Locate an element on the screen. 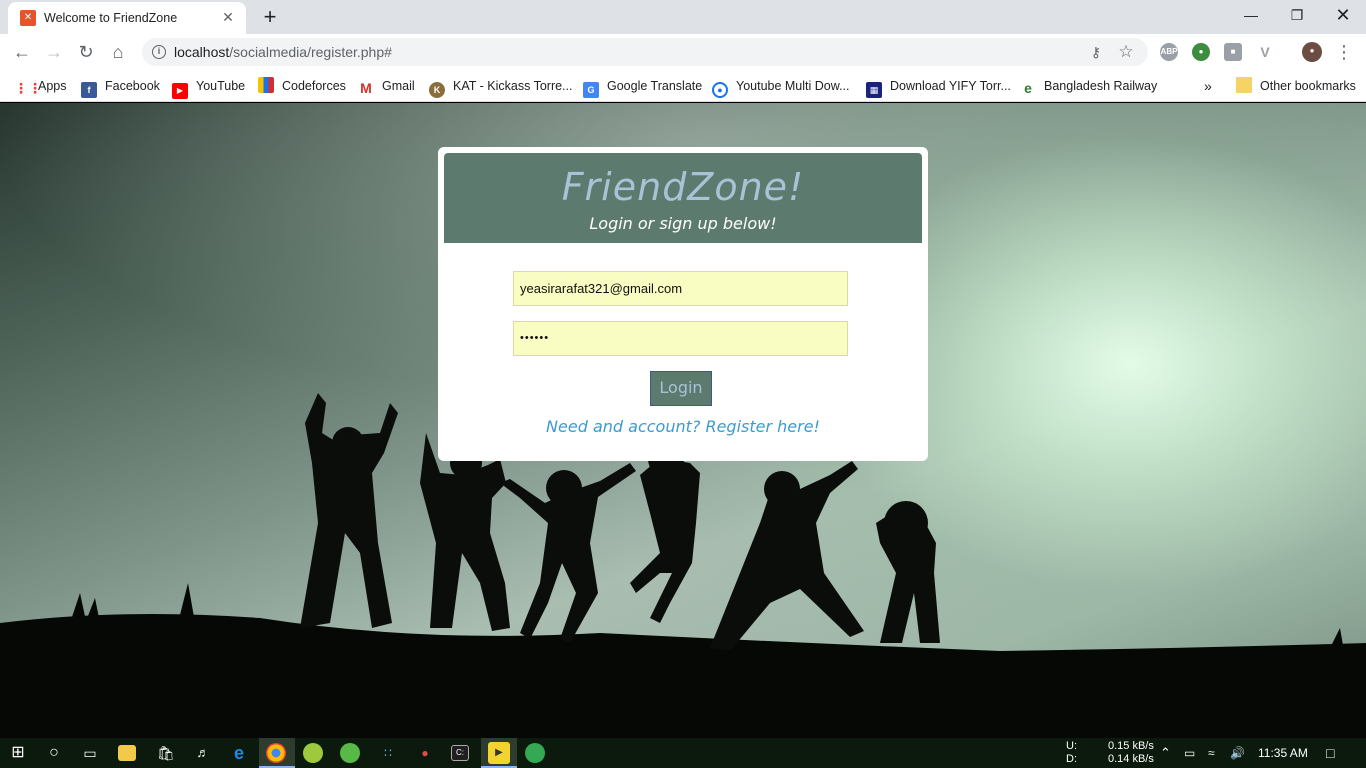  utorrent-icon is located at coordinates (350, 753).